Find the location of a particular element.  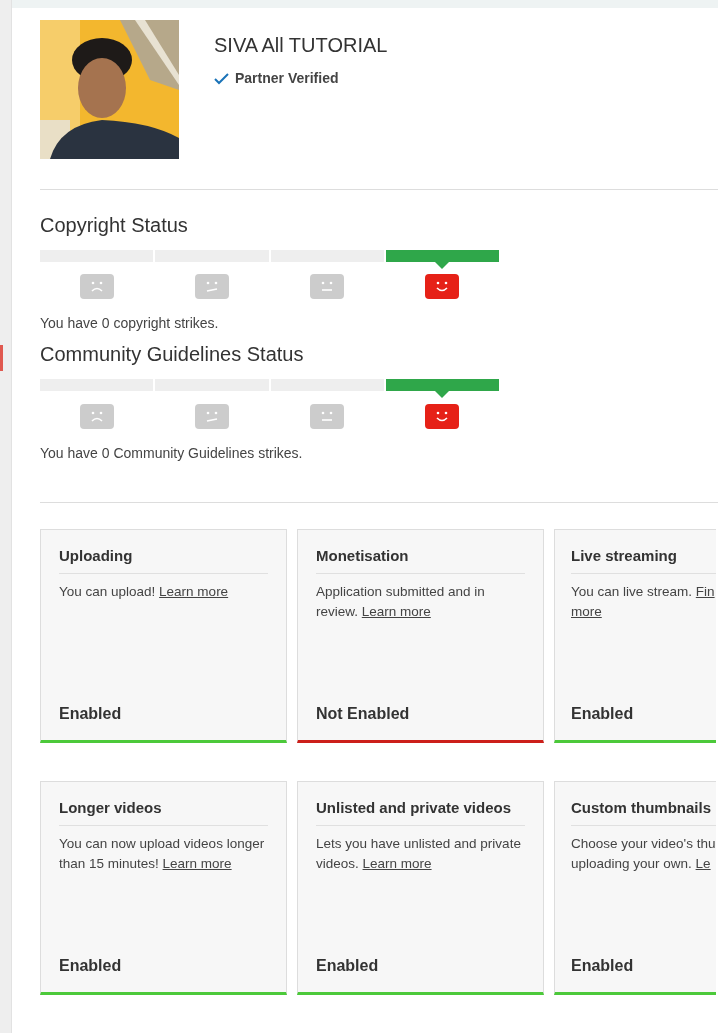

card-title: Uploading is located at coordinates (163, 559).